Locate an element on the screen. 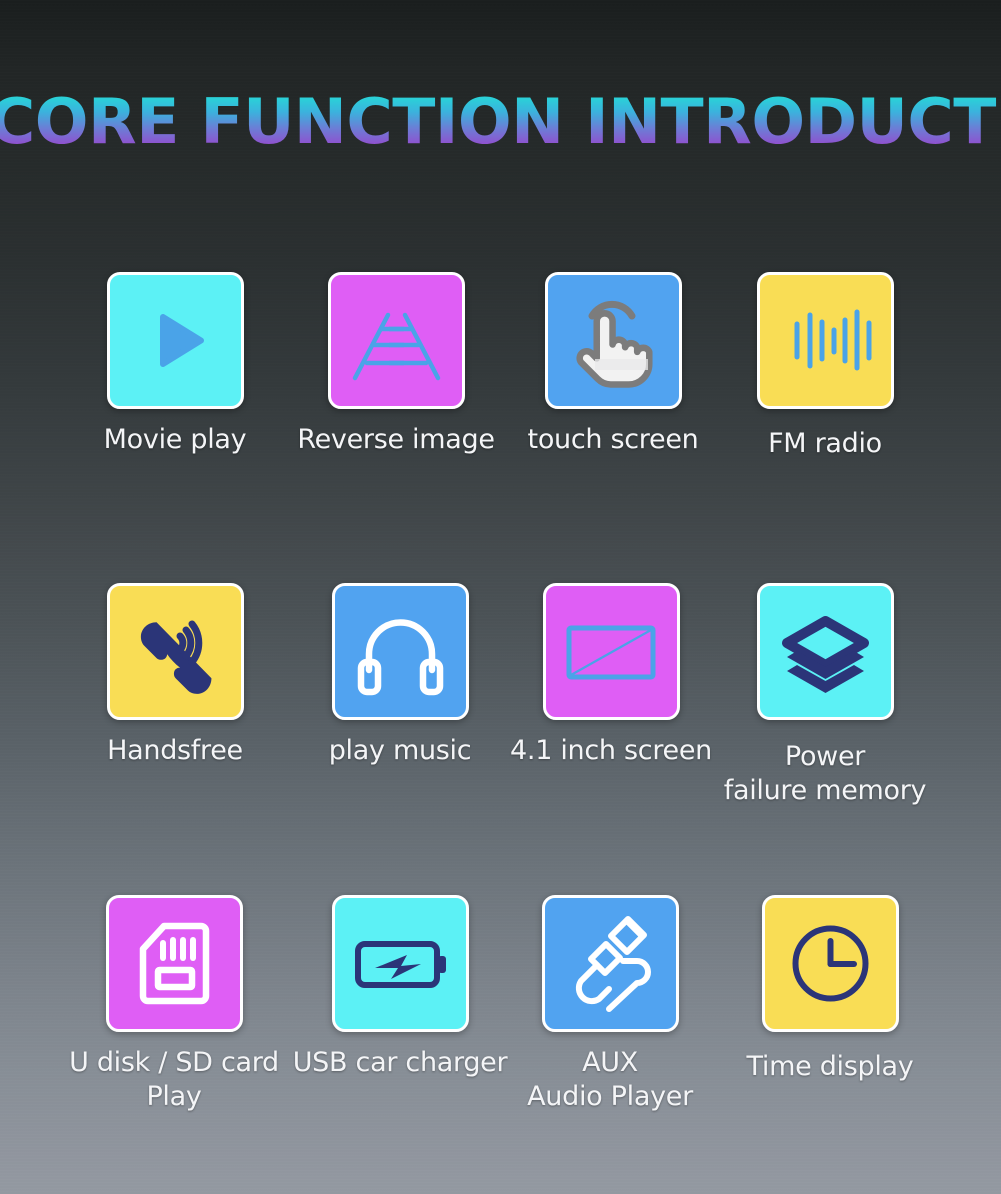 The image size is (1001, 1194). page-title-text: CORE FUNCTION INTRODUCTION is located at coordinates (500, 122).